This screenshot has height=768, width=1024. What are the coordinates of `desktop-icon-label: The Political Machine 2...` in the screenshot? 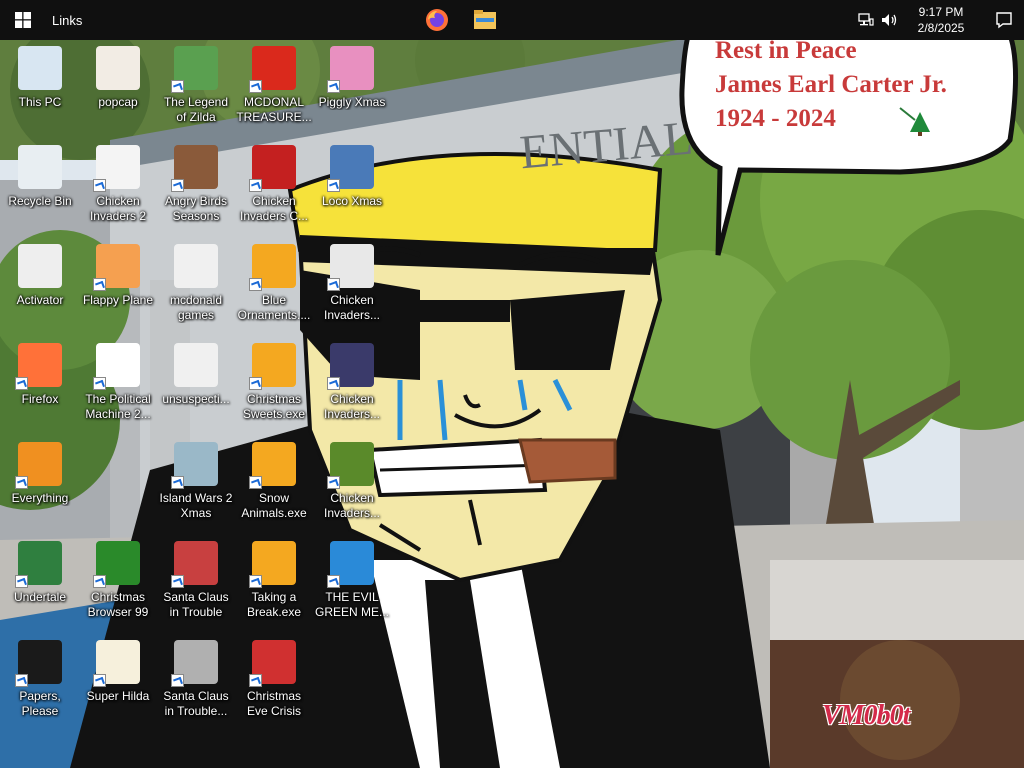 It's located at (118, 406).